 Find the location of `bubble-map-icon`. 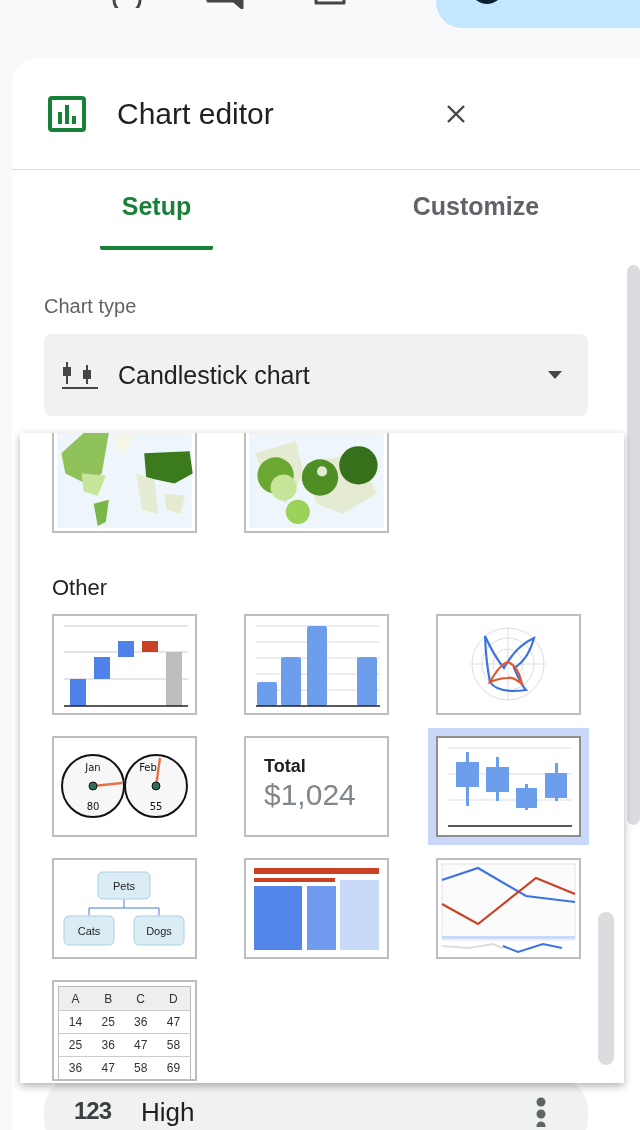

bubble-map-icon is located at coordinates (316, 482).